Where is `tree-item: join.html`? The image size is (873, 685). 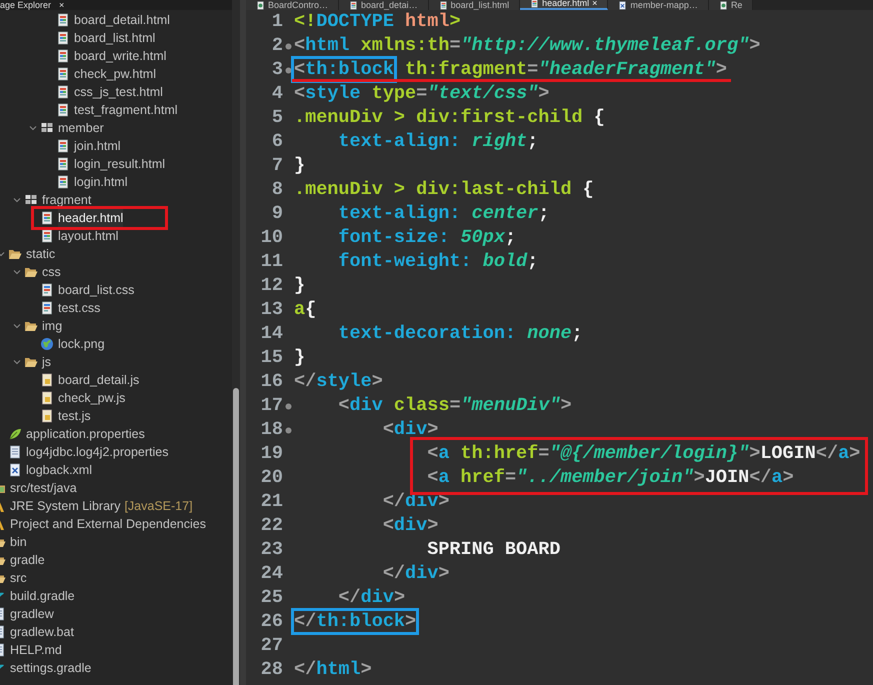 tree-item: join.html is located at coordinates (97, 146).